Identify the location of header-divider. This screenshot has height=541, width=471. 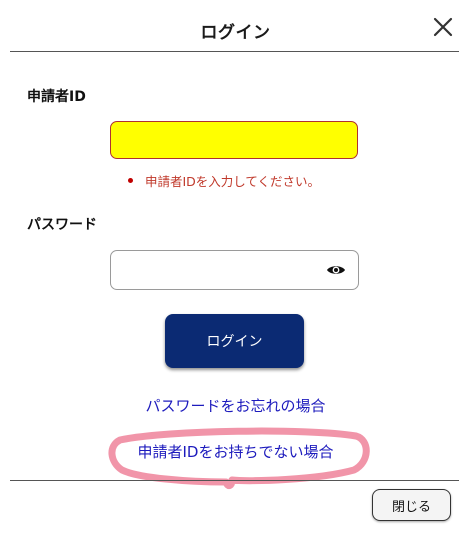
(234, 51).